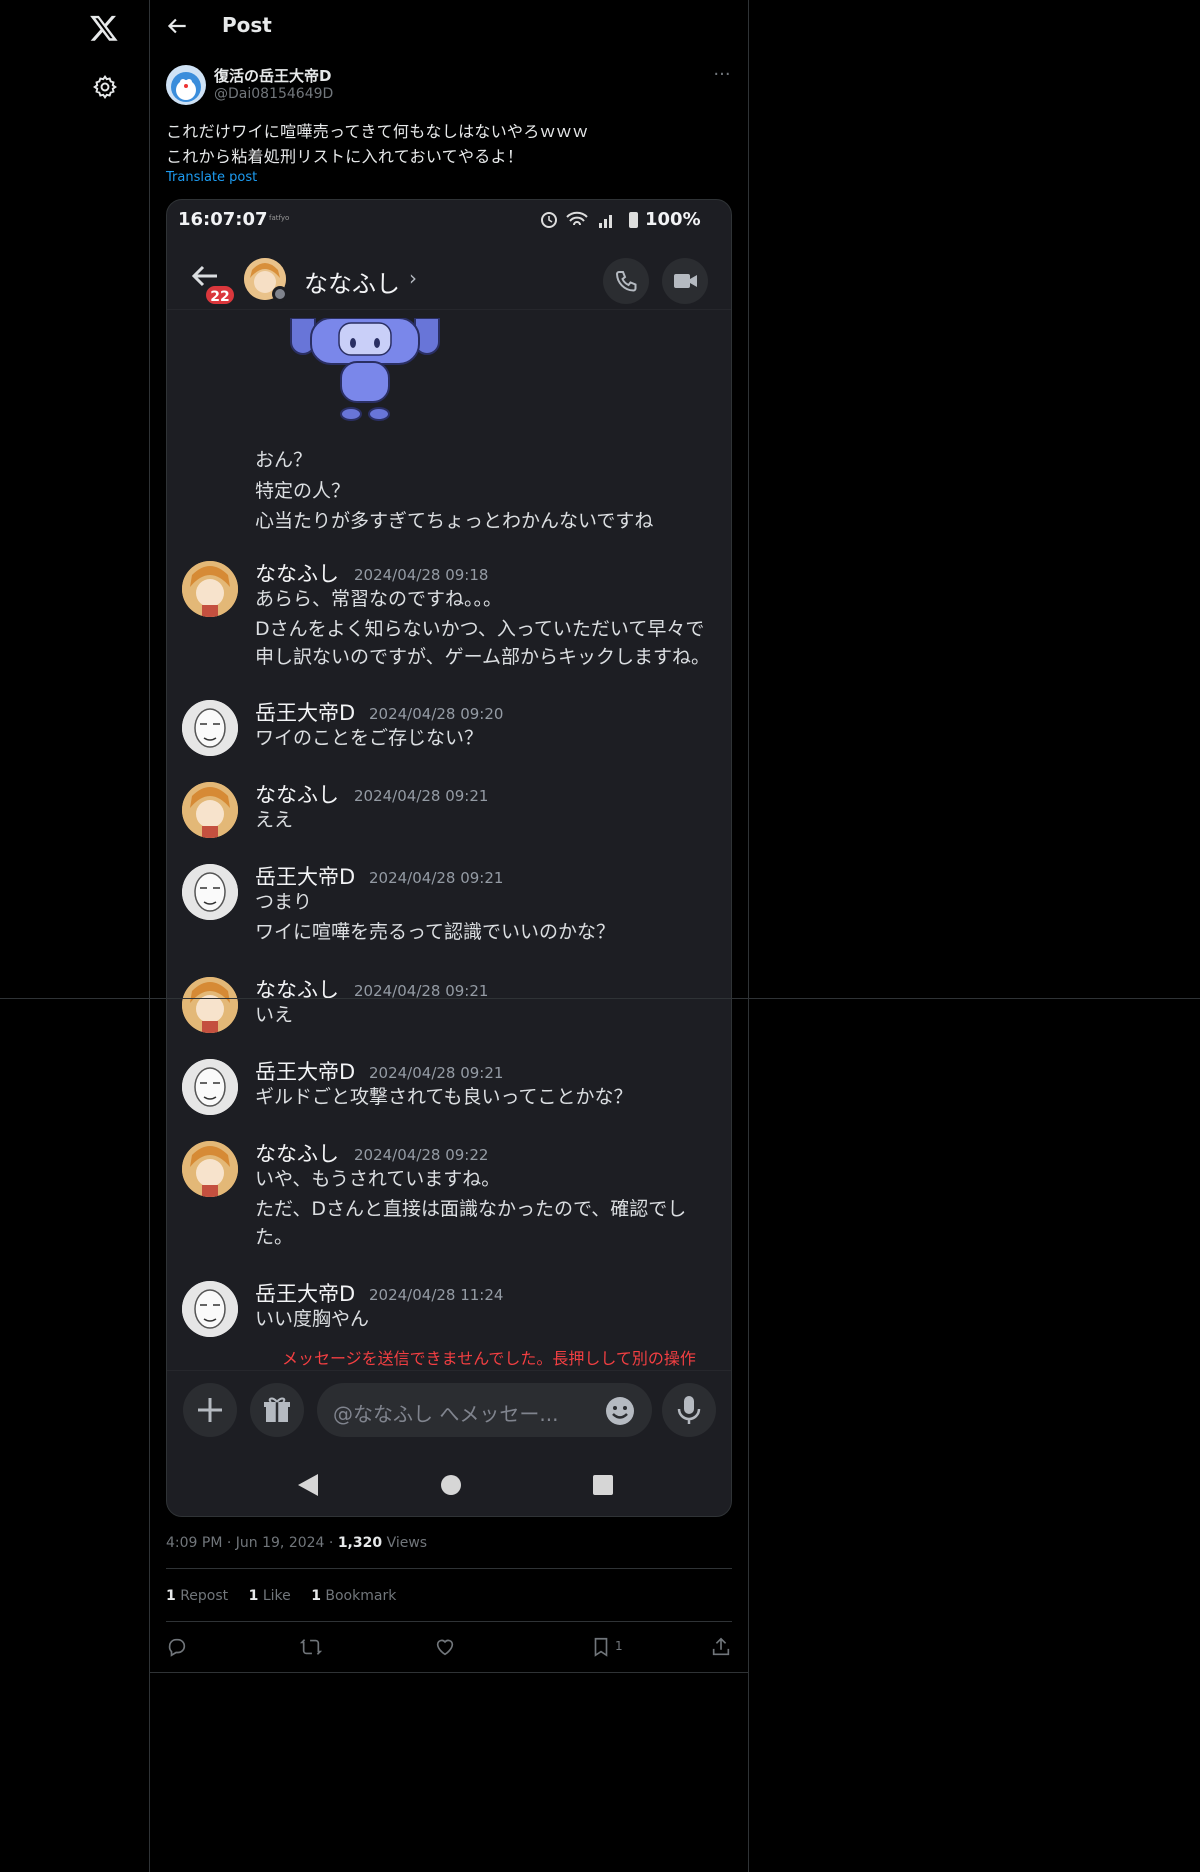  I want to click on message-line: た。, so click(274, 1237).